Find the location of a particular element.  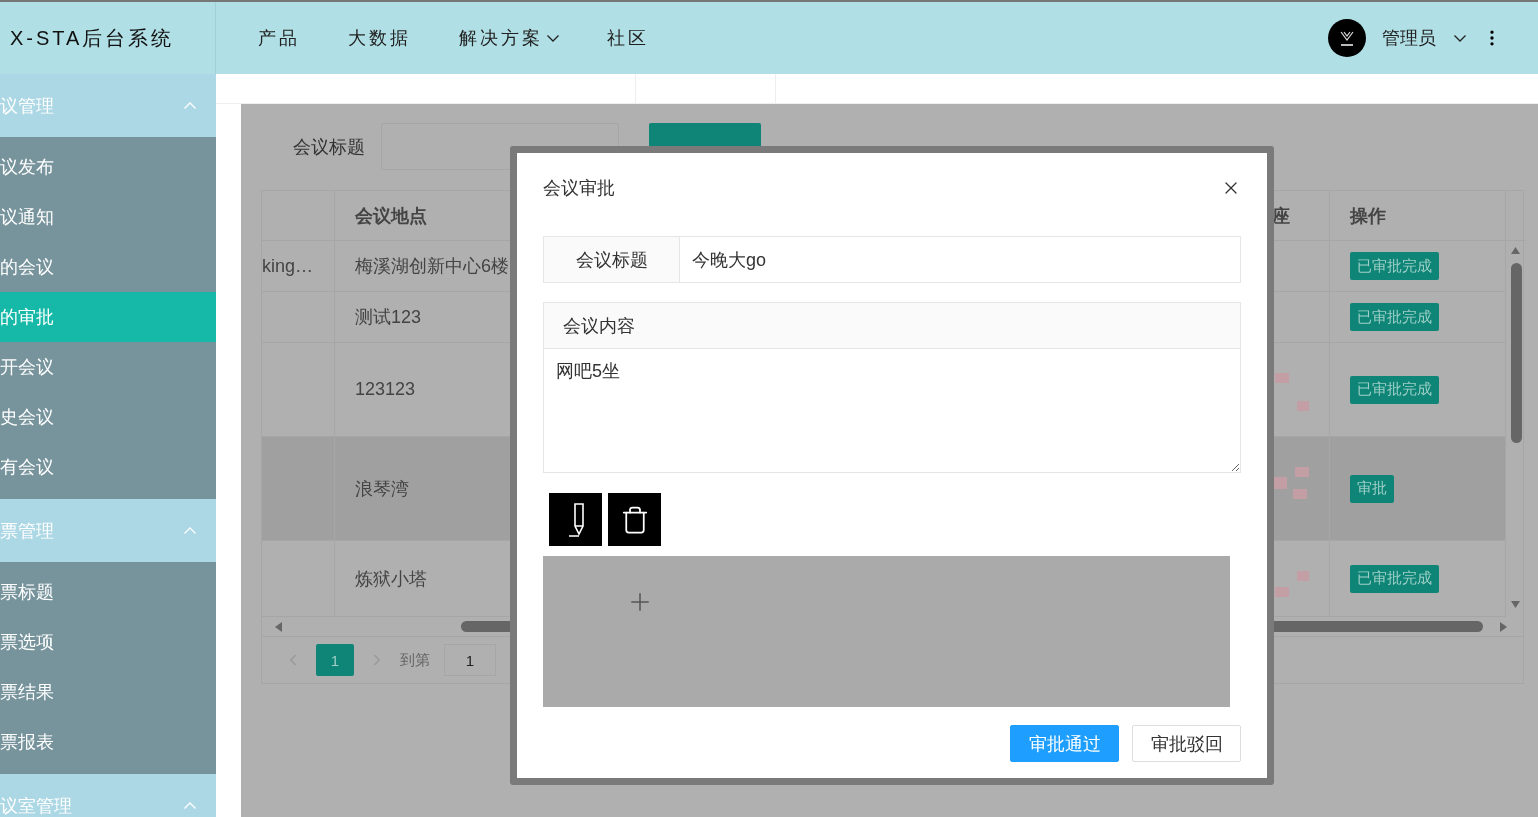

page-button: 1 is located at coordinates (335, 660).